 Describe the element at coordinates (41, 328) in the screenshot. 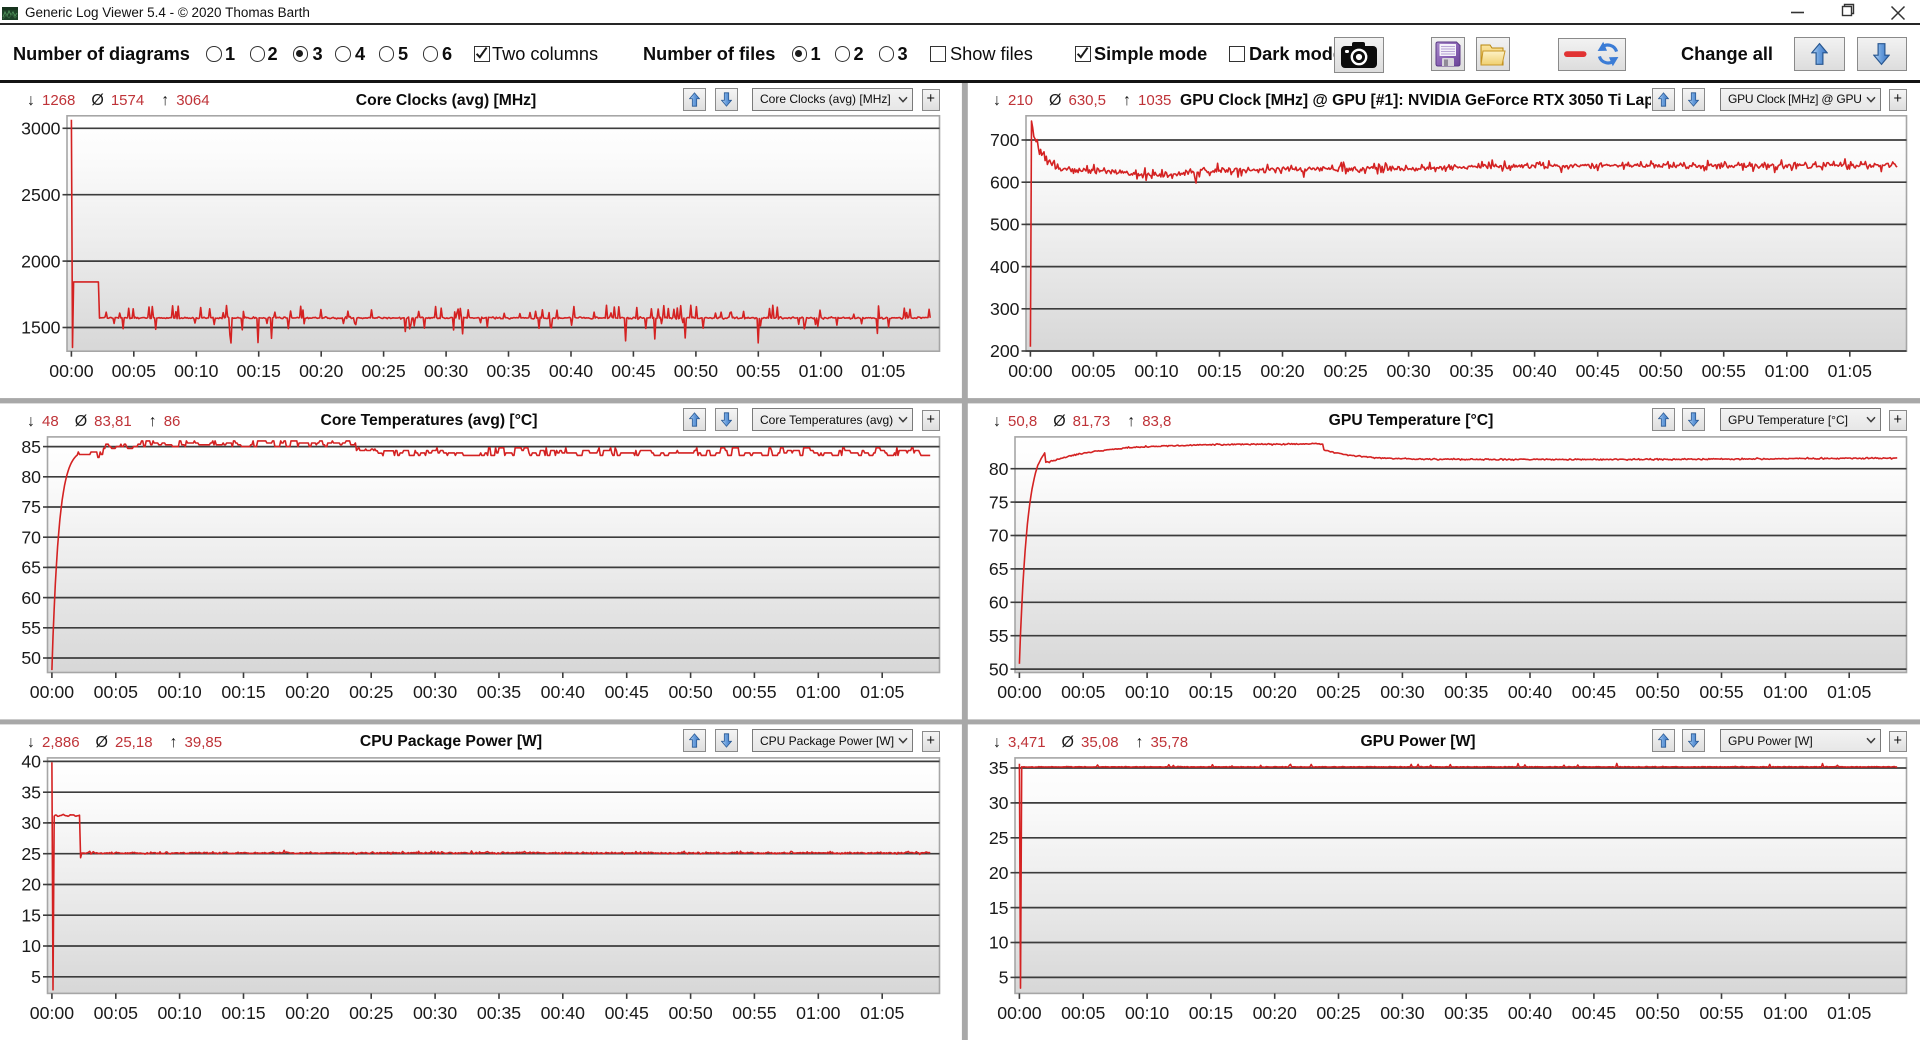

I see `svg-text: 1500` at that location.